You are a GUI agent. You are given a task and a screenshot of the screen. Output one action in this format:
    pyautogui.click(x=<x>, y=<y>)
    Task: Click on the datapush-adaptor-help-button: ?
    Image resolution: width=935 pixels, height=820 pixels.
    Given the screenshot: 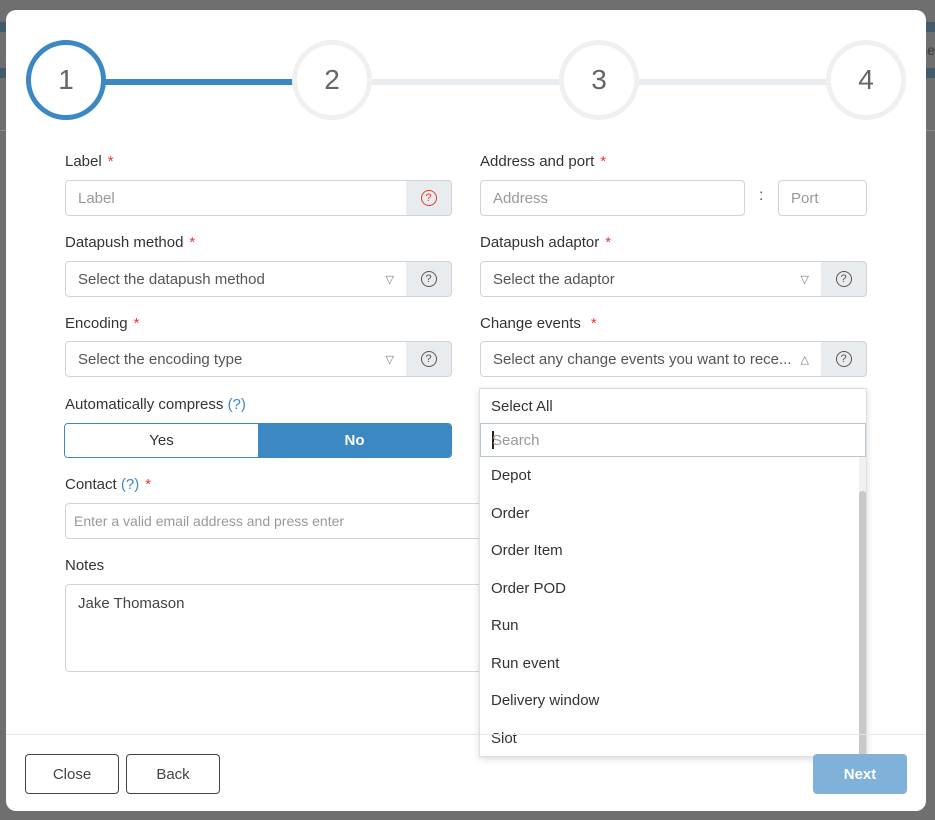 What is the action you would take?
    pyautogui.click(x=844, y=279)
    